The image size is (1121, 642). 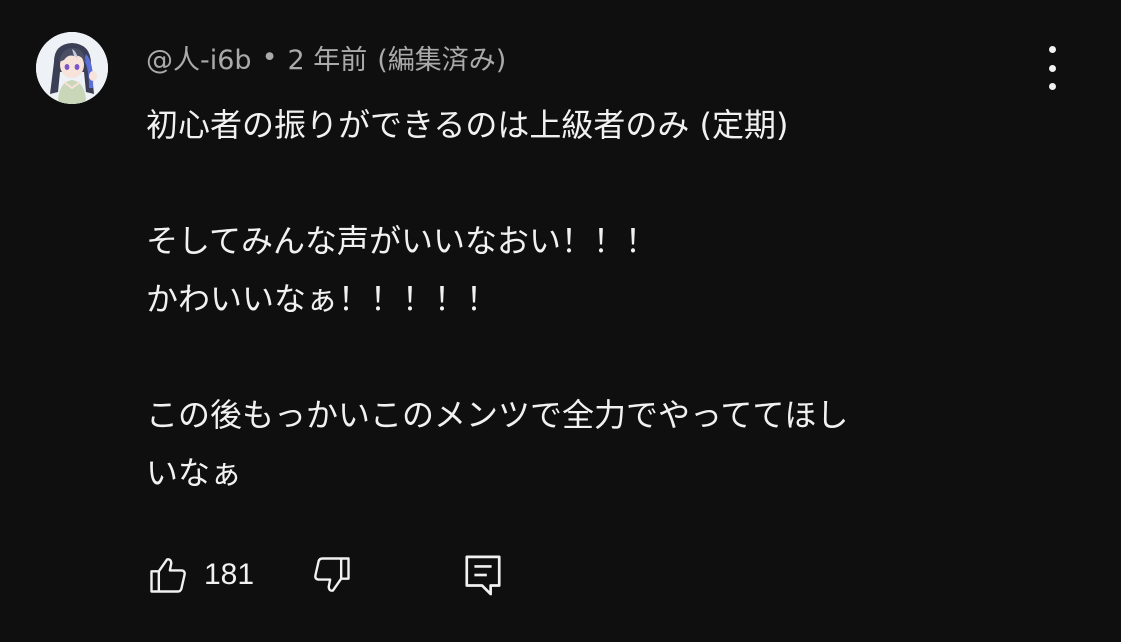 I want to click on edited-label: (編集済み), so click(x=442, y=60).